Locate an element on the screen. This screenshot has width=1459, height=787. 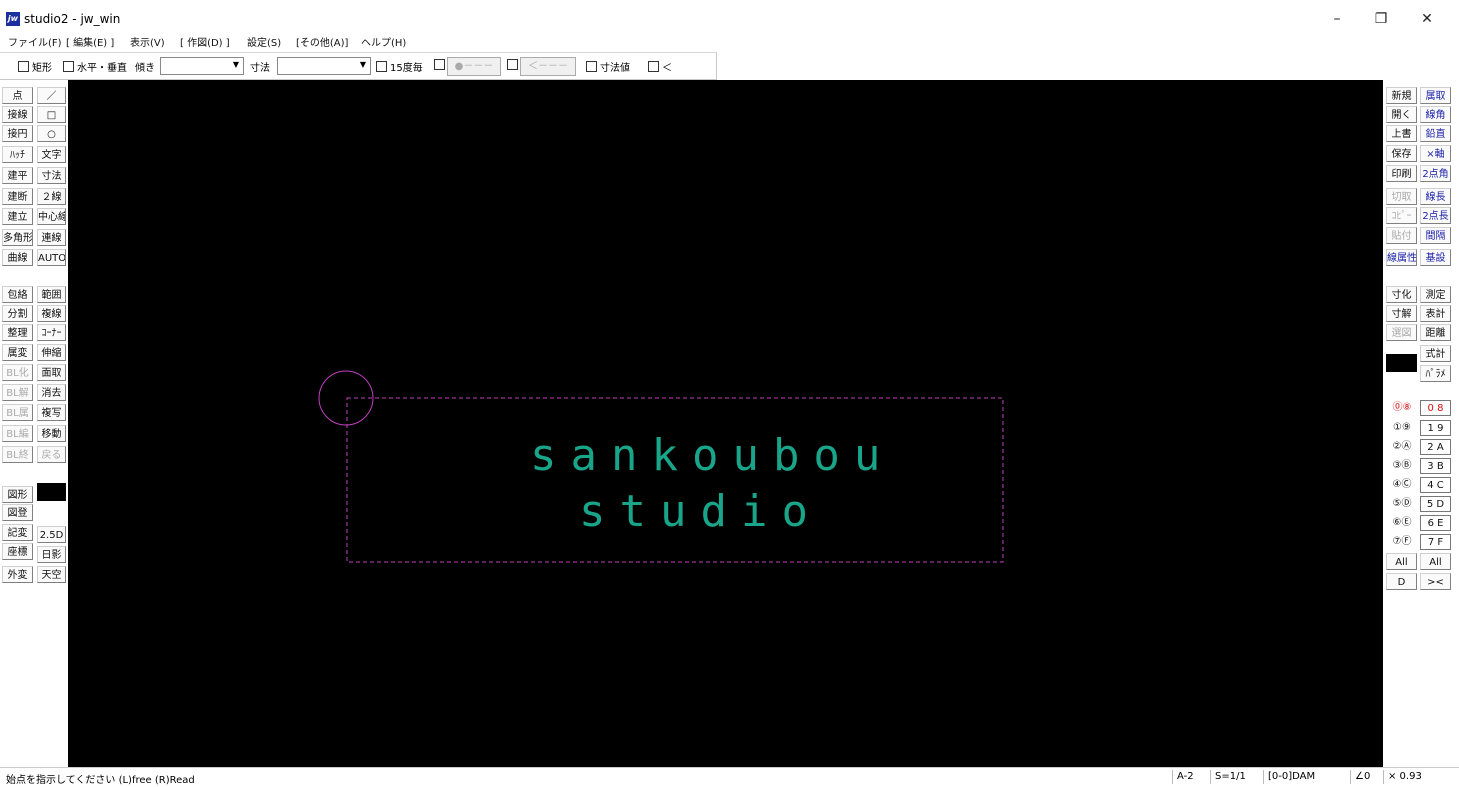
layer-5-button: 5 D is located at coordinates (1435, 504).